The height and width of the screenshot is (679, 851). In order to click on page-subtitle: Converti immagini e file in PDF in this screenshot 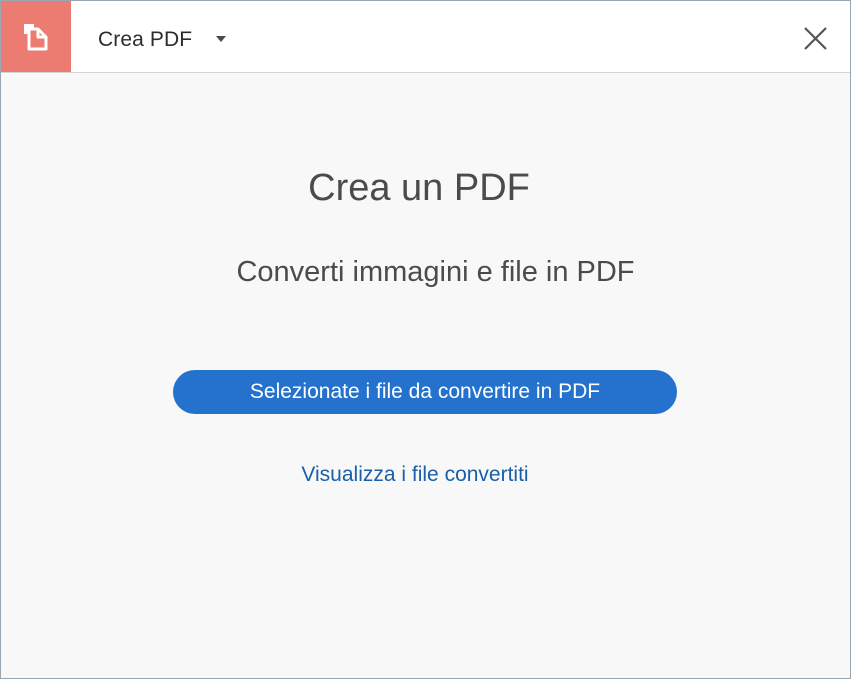, I will do `click(435, 272)`.